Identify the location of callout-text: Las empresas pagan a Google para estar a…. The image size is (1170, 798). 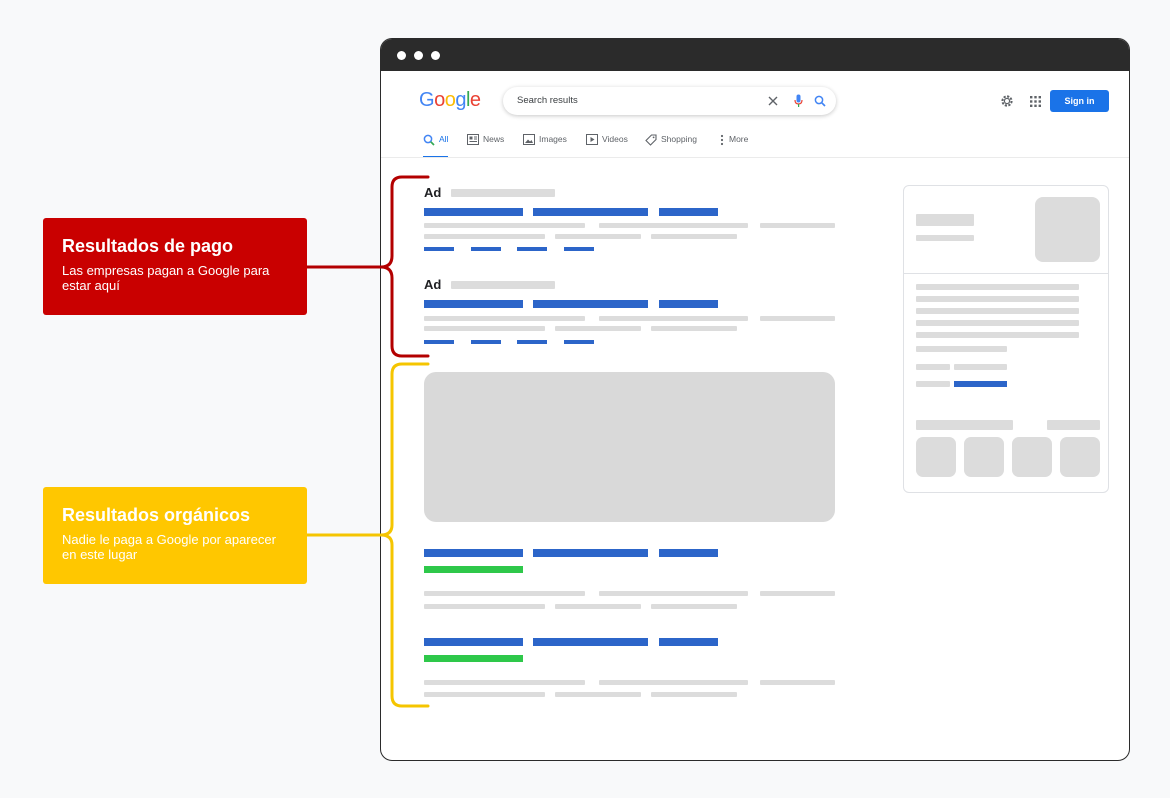
(166, 278).